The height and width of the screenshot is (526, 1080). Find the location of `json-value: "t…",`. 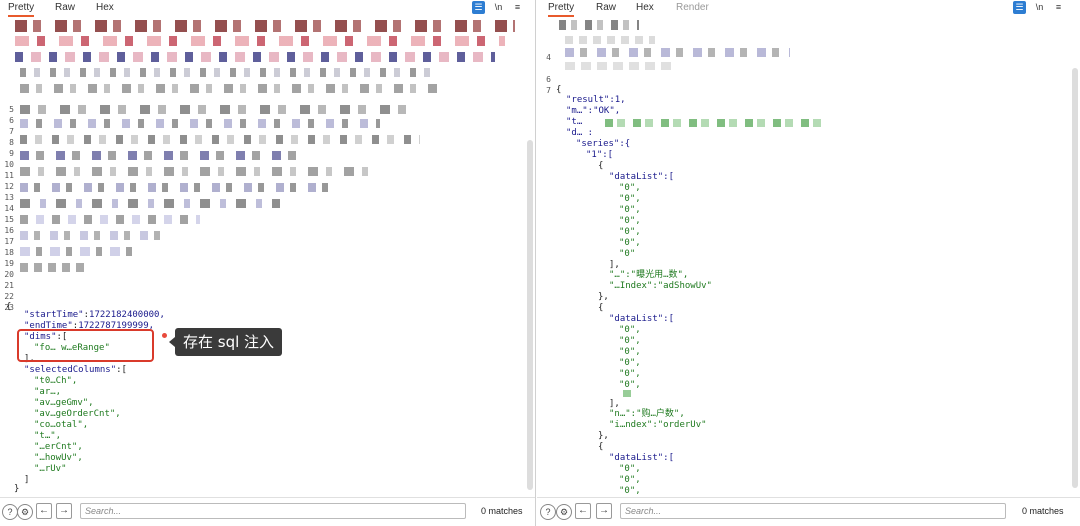

json-value: "t…", is located at coordinates (48, 436).